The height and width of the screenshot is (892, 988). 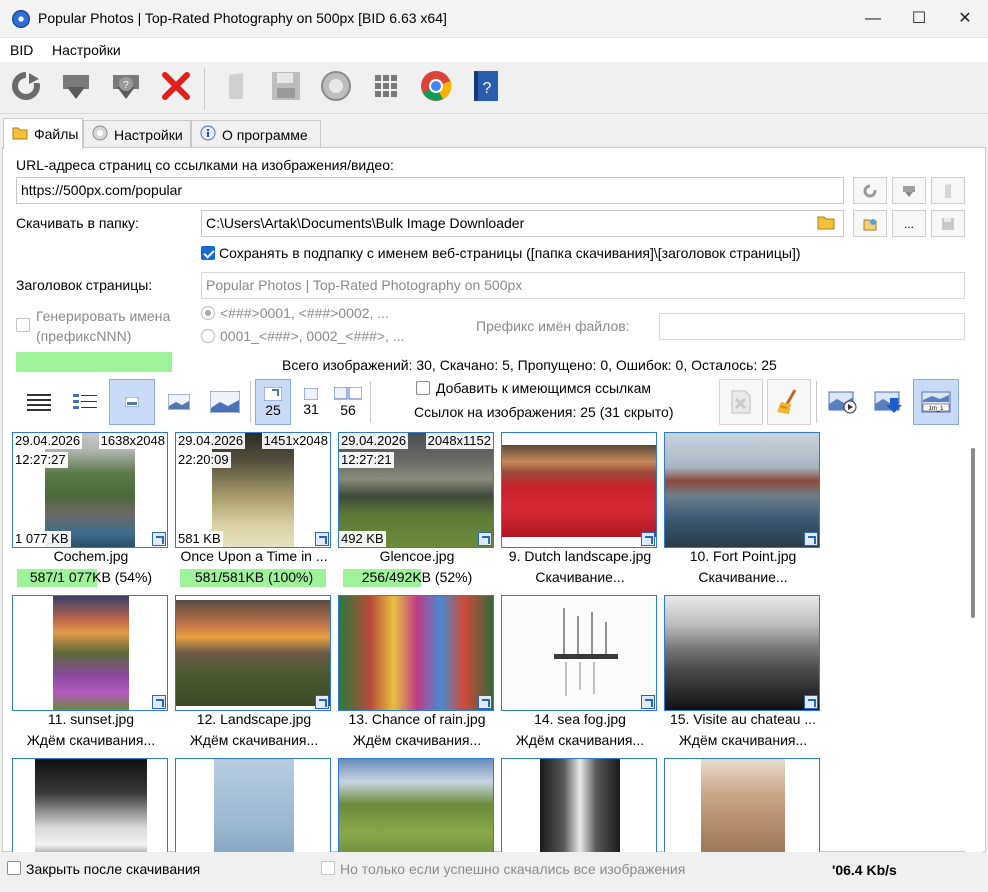 What do you see at coordinates (436, 86) in the screenshot?
I see `chrome-icon` at bounding box center [436, 86].